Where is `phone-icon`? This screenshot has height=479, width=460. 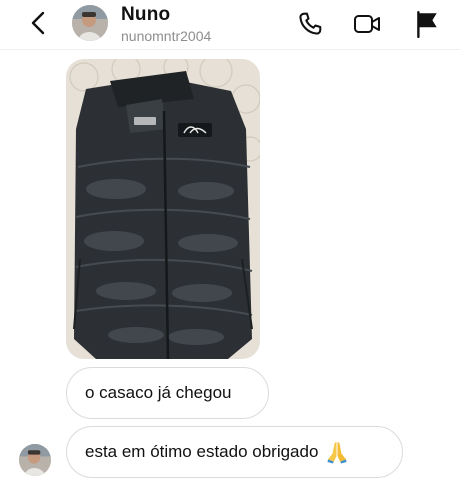
phone-icon is located at coordinates (310, 23).